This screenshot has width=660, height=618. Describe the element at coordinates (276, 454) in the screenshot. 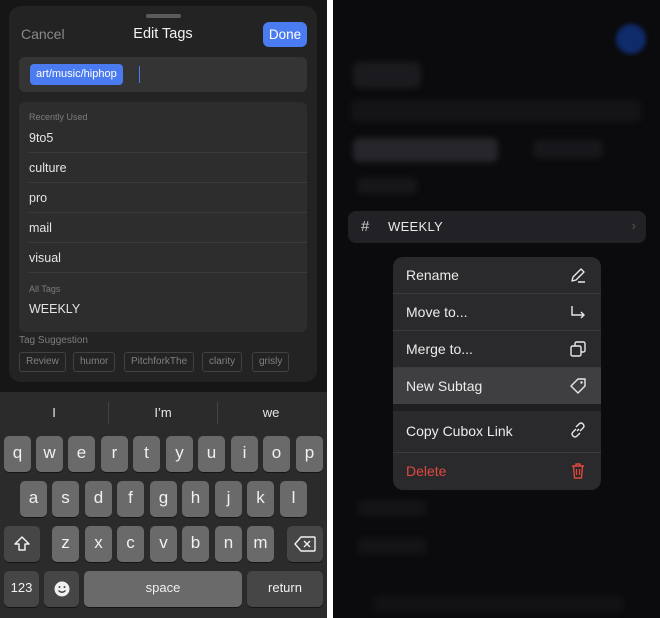

I see `key-o: o` at that location.